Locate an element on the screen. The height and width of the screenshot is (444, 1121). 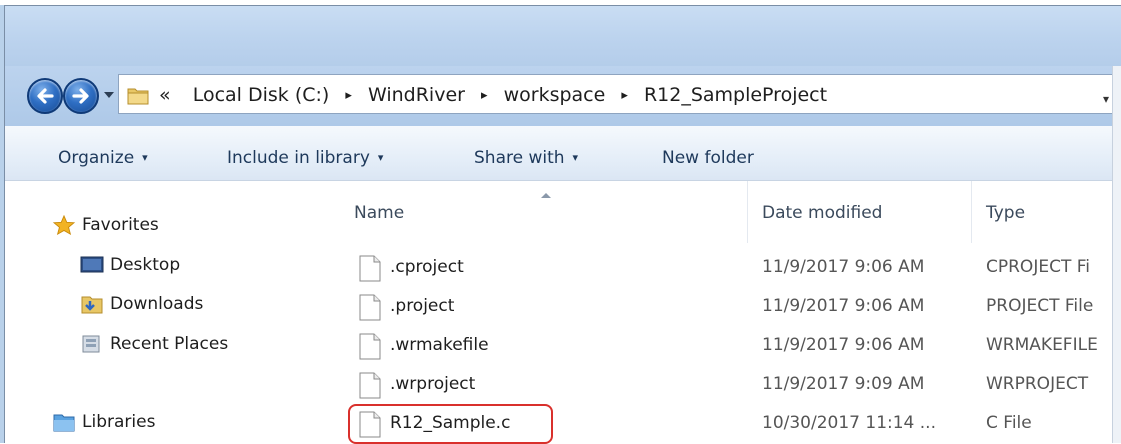
file-row: .wrmakefile 11/9/2017 9:06 AM WRMAKEFILE is located at coordinates (721, 346).